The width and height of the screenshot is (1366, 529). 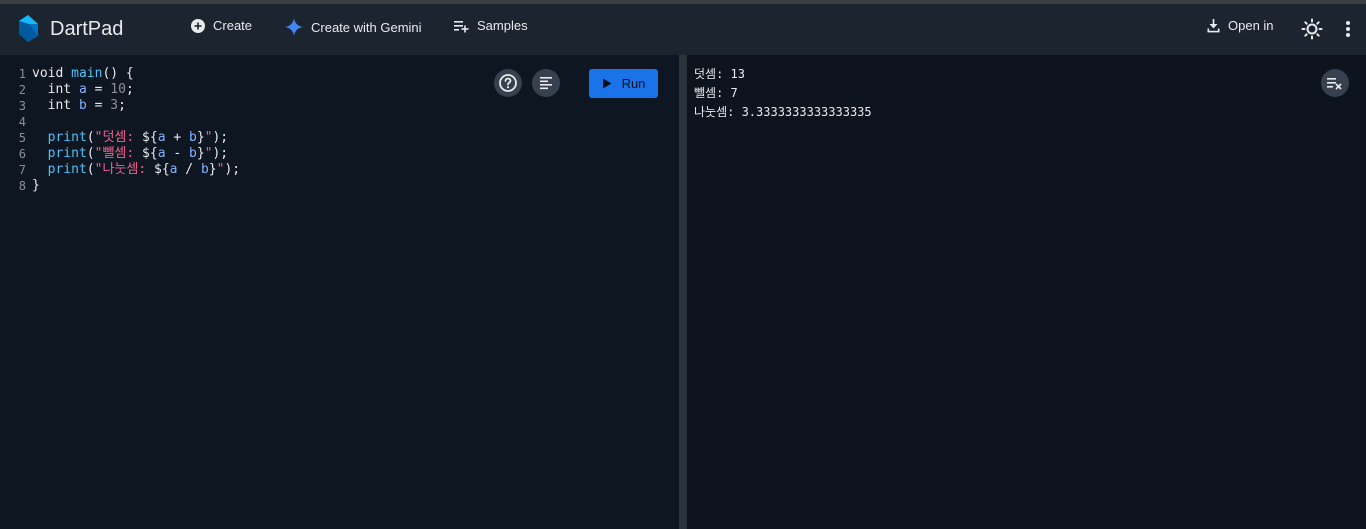 I want to click on help-icon, so click(x=508, y=83).